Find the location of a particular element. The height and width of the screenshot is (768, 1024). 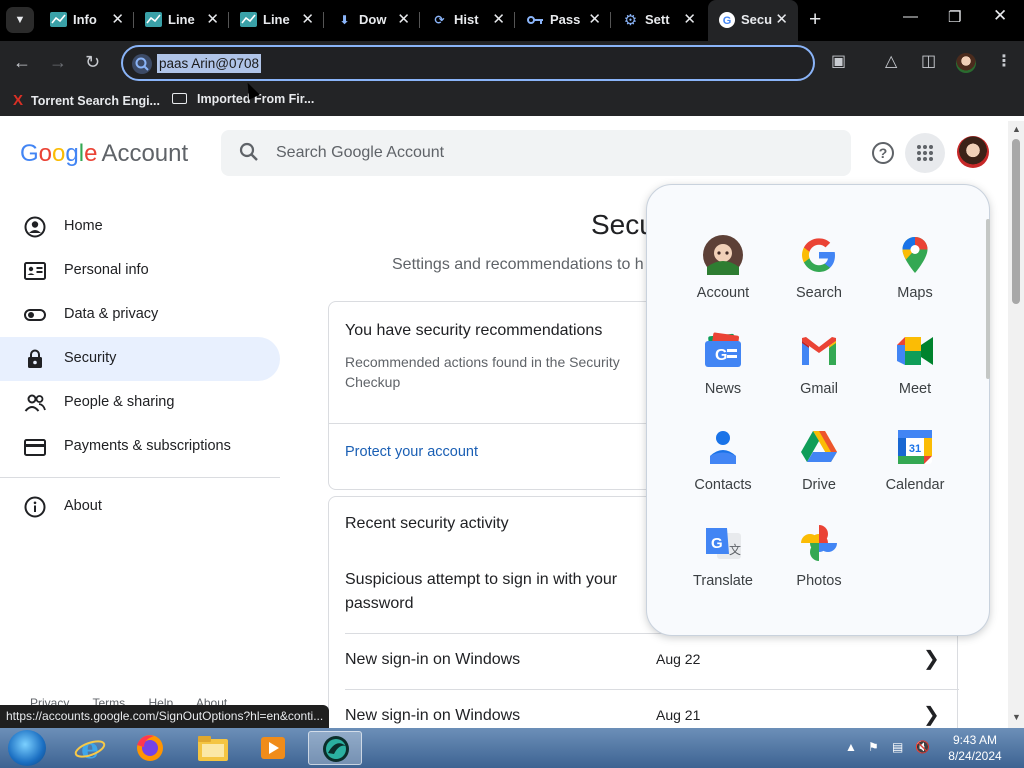

app-label: Photos is located at coordinates (819, 581).